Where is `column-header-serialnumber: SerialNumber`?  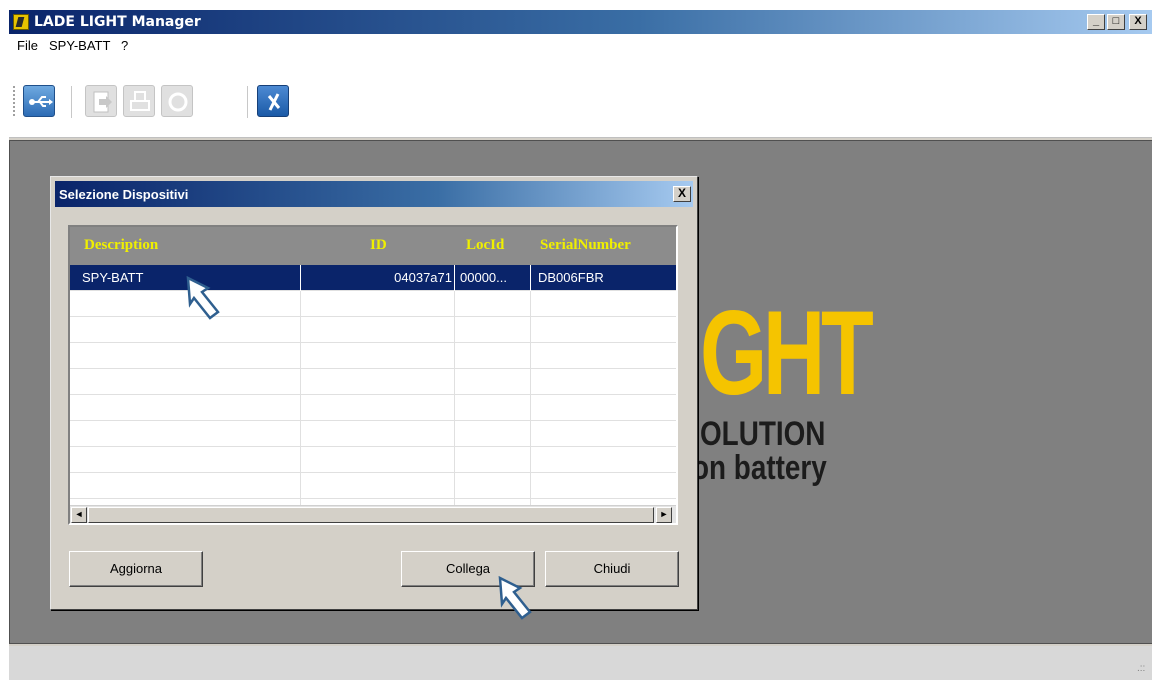
column-header-serialnumber: SerialNumber is located at coordinates (585, 245).